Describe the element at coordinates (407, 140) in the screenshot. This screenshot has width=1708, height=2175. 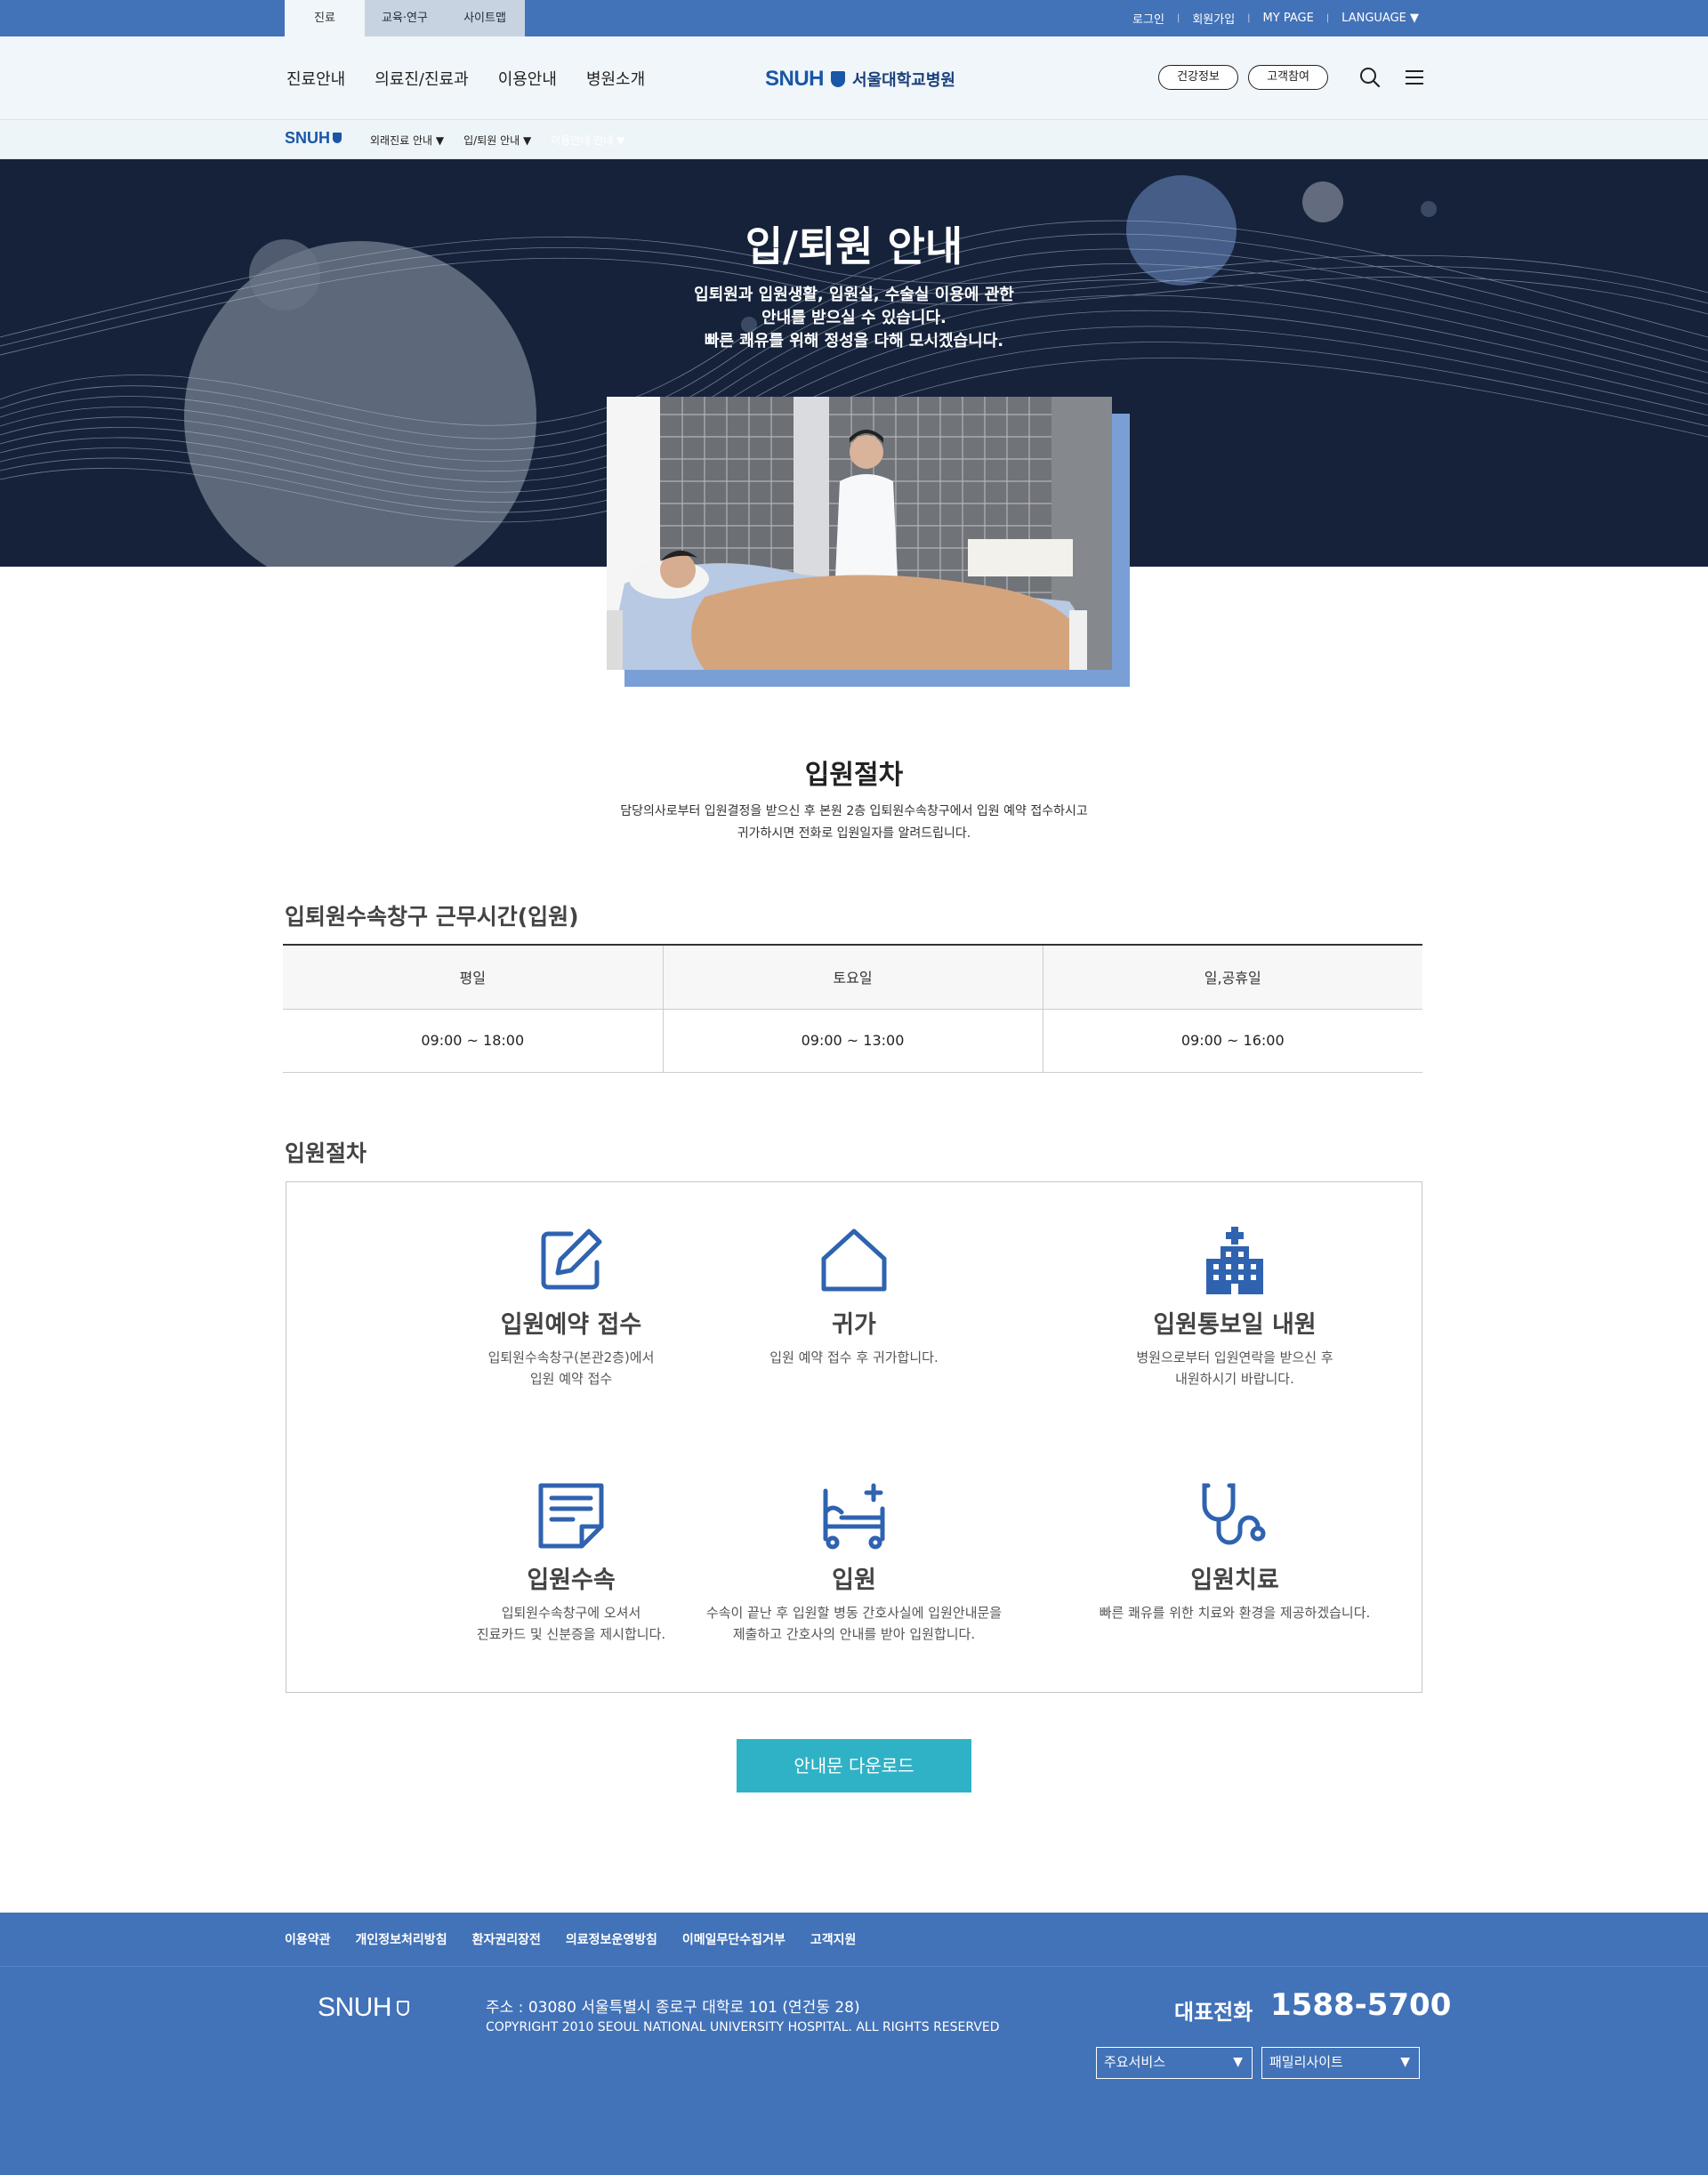
I see `subnav-item-outpatient: 외래진료 안내 ▼` at that location.